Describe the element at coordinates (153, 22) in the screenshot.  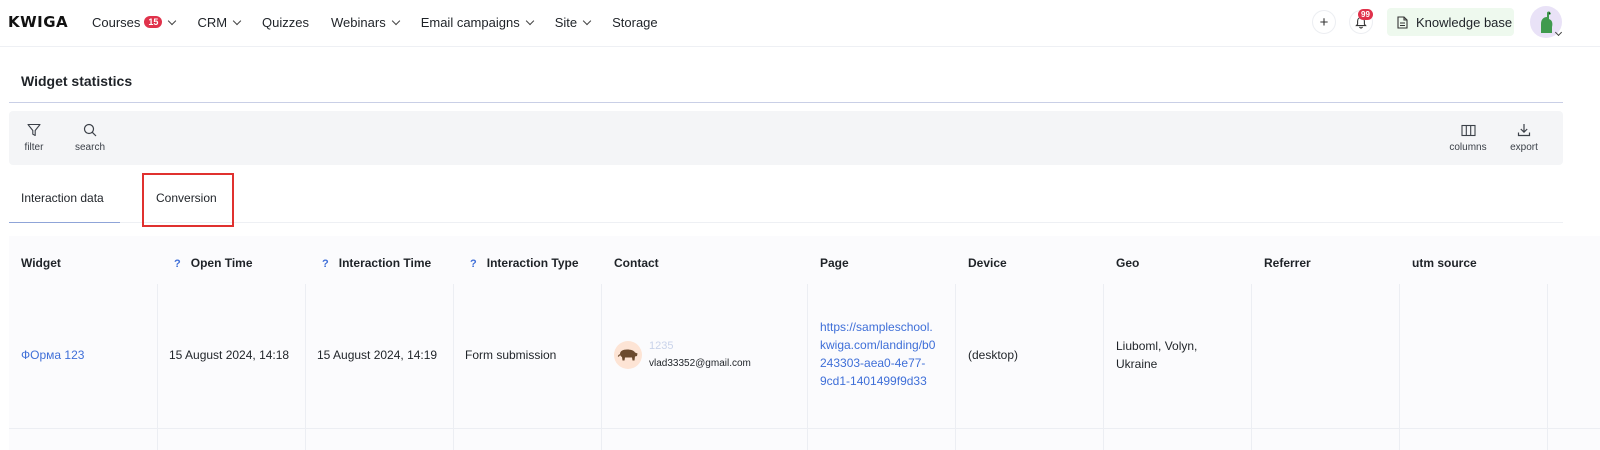
I see `courses-count-badge: 15` at that location.